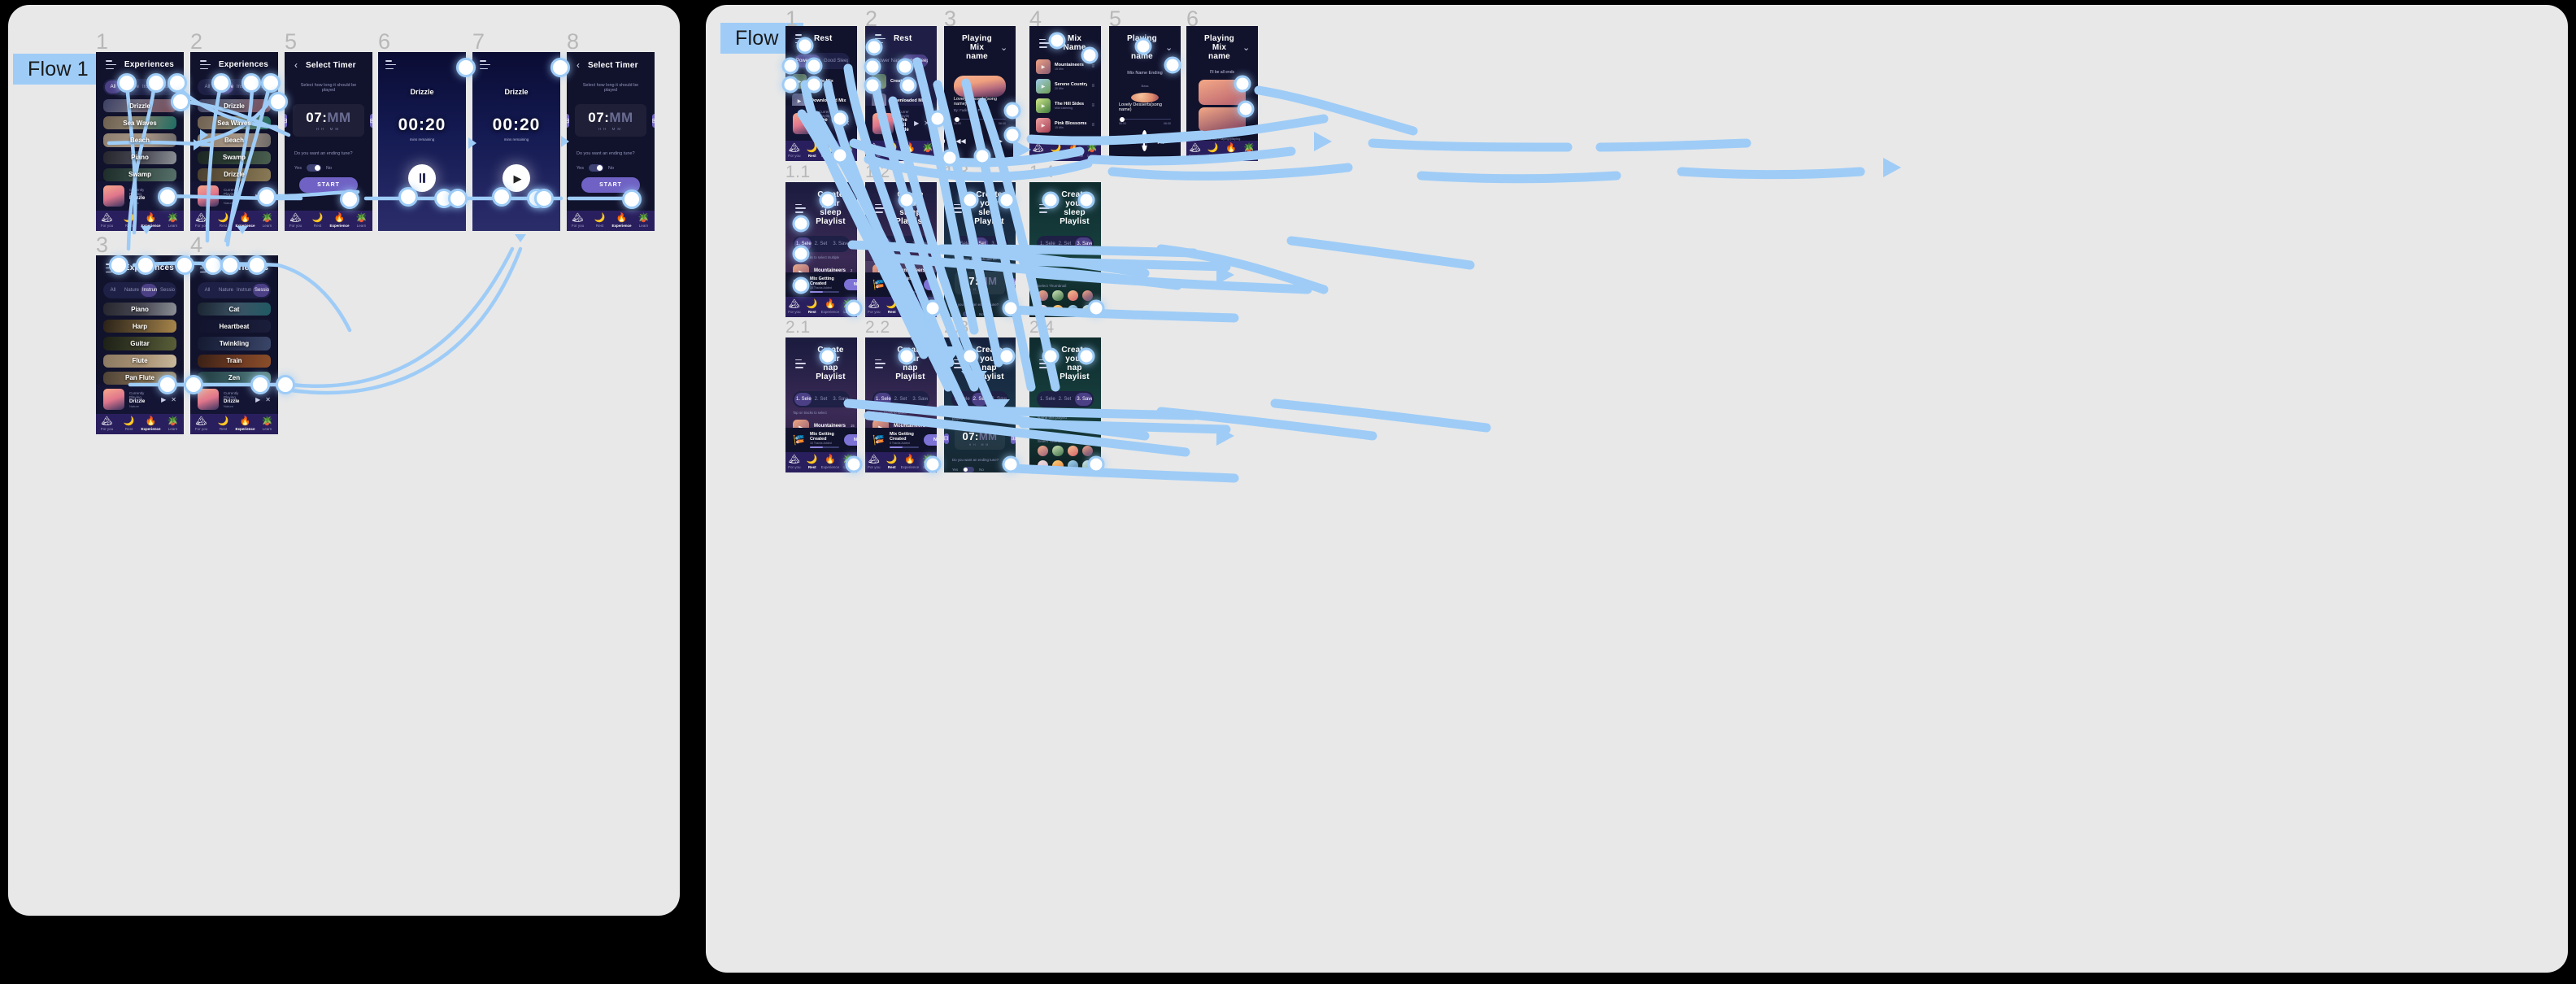 This screenshot has width=2576, height=984. Describe the element at coordinates (235, 290) in the screenshot. I see `category-tabs: All Nature Instrumental Session` at that location.